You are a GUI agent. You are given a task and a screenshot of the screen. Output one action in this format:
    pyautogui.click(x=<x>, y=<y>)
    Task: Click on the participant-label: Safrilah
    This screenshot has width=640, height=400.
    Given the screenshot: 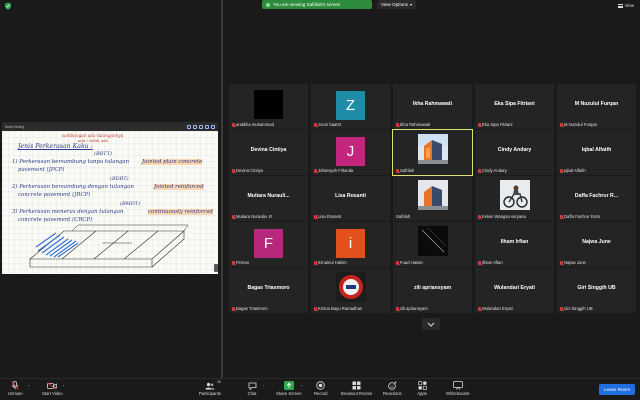 What is the action you would take?
    pyautogui.click(x=405, y=170)
    